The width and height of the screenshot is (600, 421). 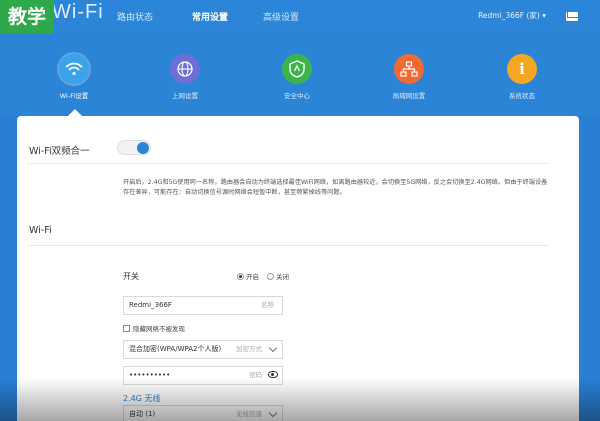 What do you see at coordinates (159, 329) in the screenshot?
I see `hide-network-label: 隐藏网络不被发现` at bounding box center [159, 329].